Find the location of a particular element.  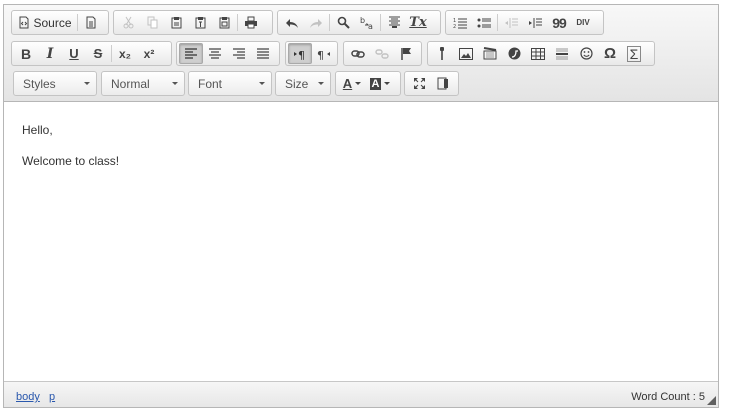

ltr-icon: ¶ is located at coordinates (299, 54).